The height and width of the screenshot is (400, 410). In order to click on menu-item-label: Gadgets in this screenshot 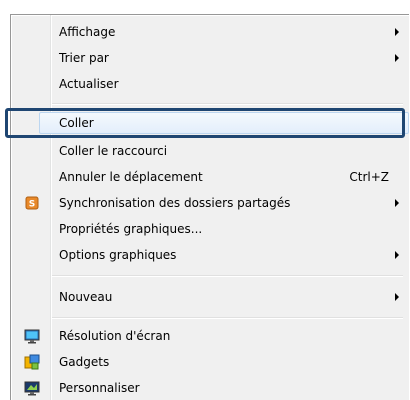, I will do `click(84, 362)`.